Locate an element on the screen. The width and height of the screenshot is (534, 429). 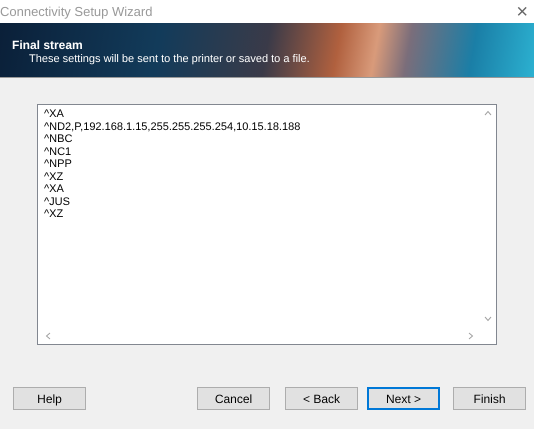
wizard-button: Next > is located at coordinates (403, 398).